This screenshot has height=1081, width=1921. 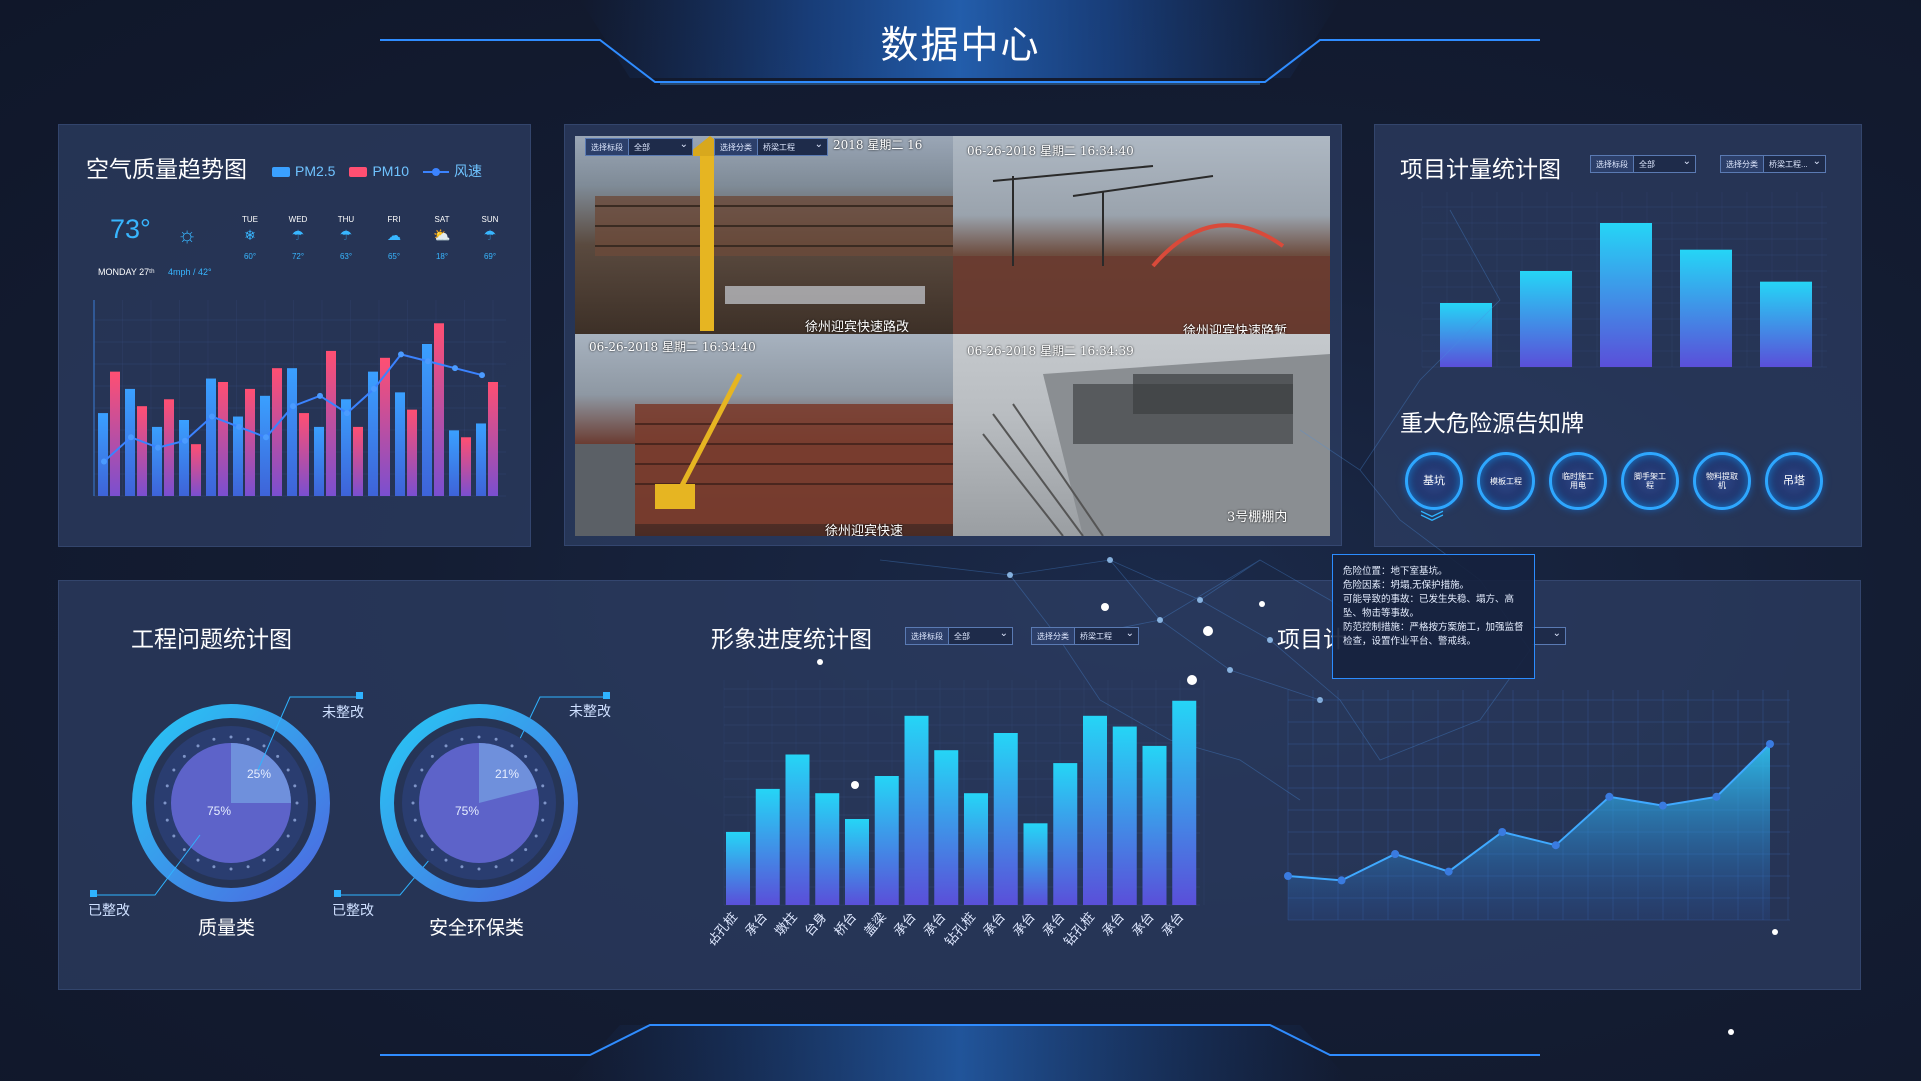 I want to click on progress-category-label: 墩柱, so click(x=786, y=924).